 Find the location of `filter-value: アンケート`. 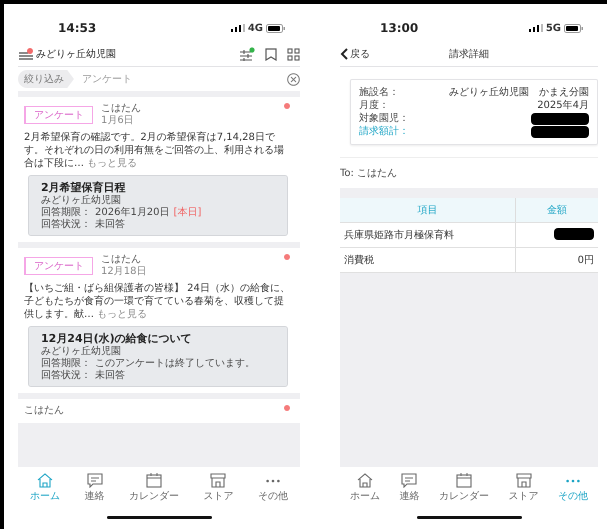

filter-value: アンケート is located at coordinates (107, 79).